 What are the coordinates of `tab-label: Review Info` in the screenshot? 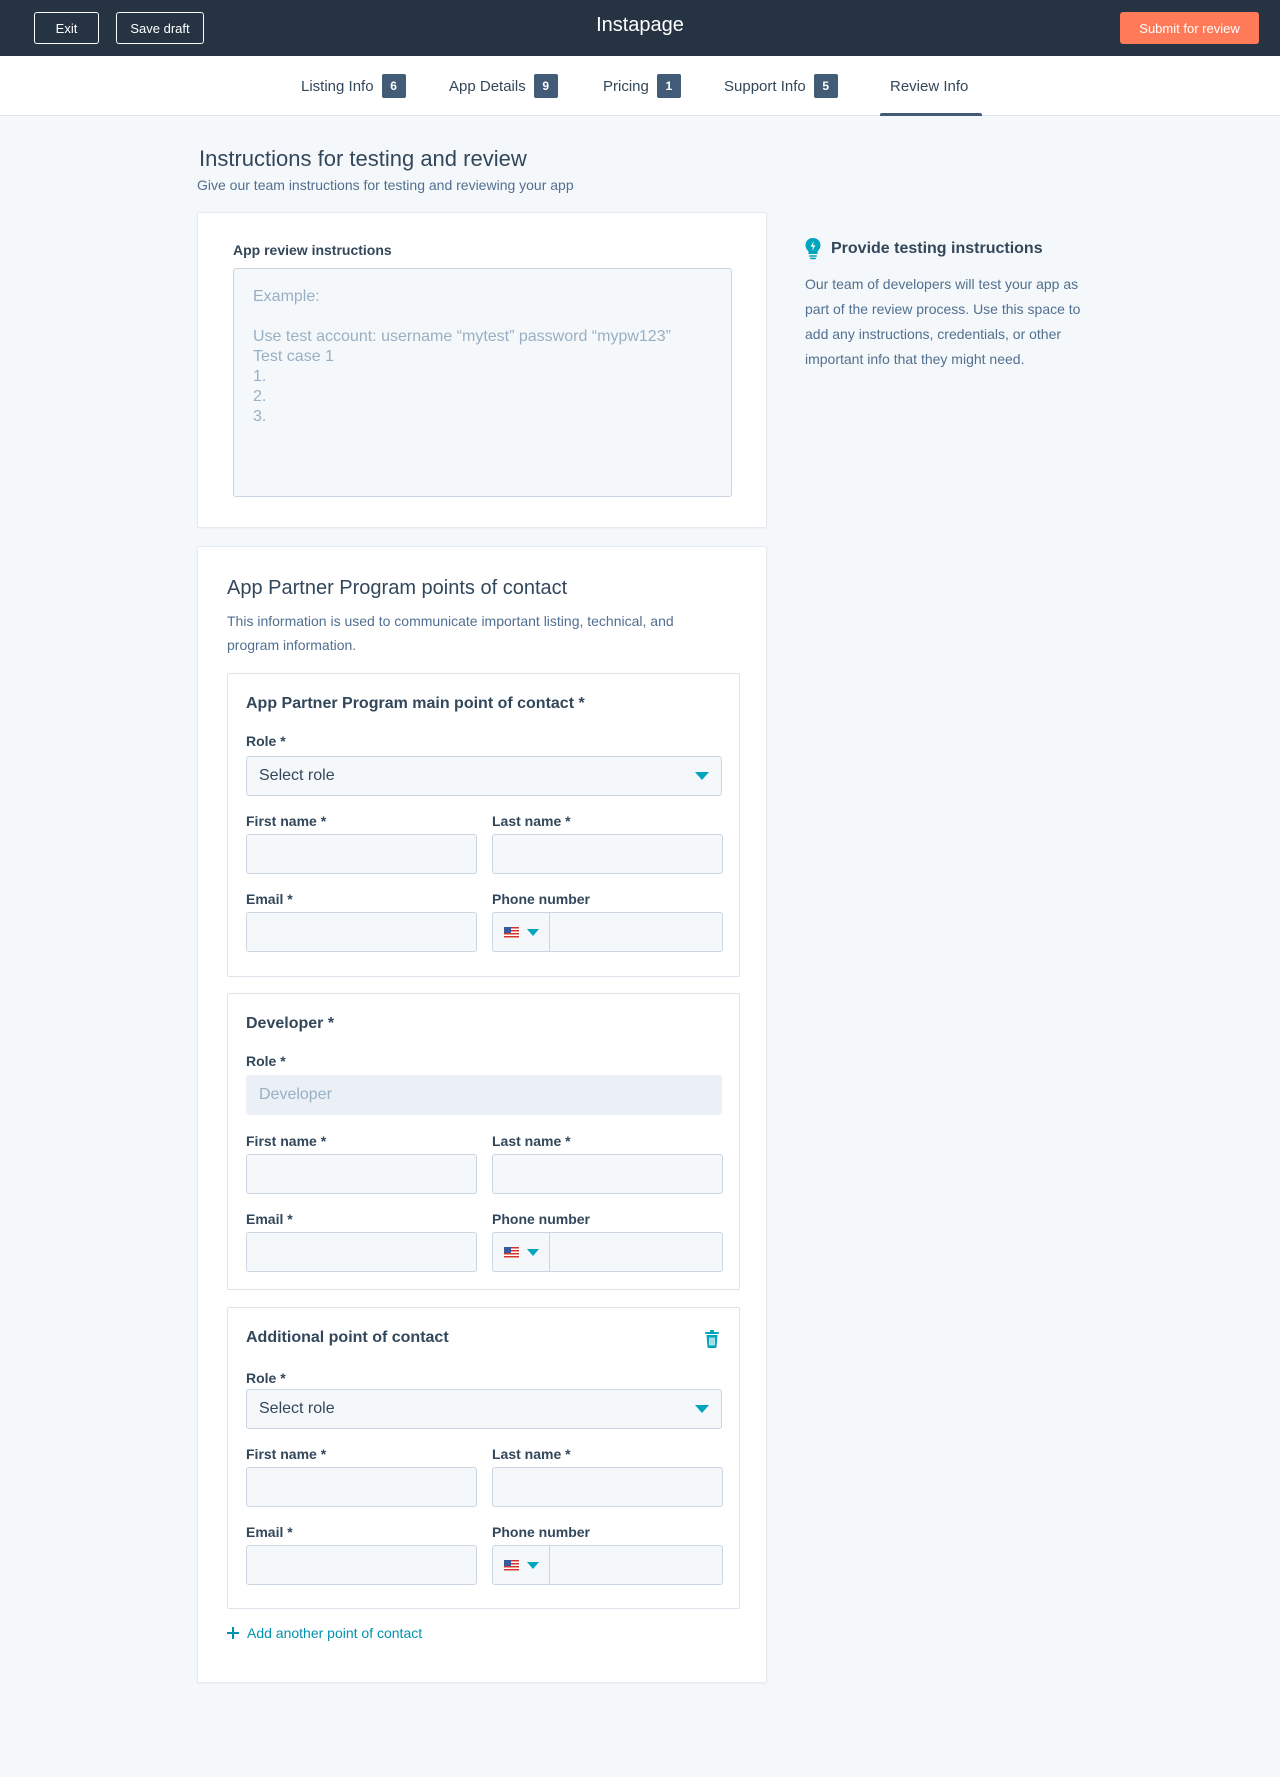 It's located at (929, 86).